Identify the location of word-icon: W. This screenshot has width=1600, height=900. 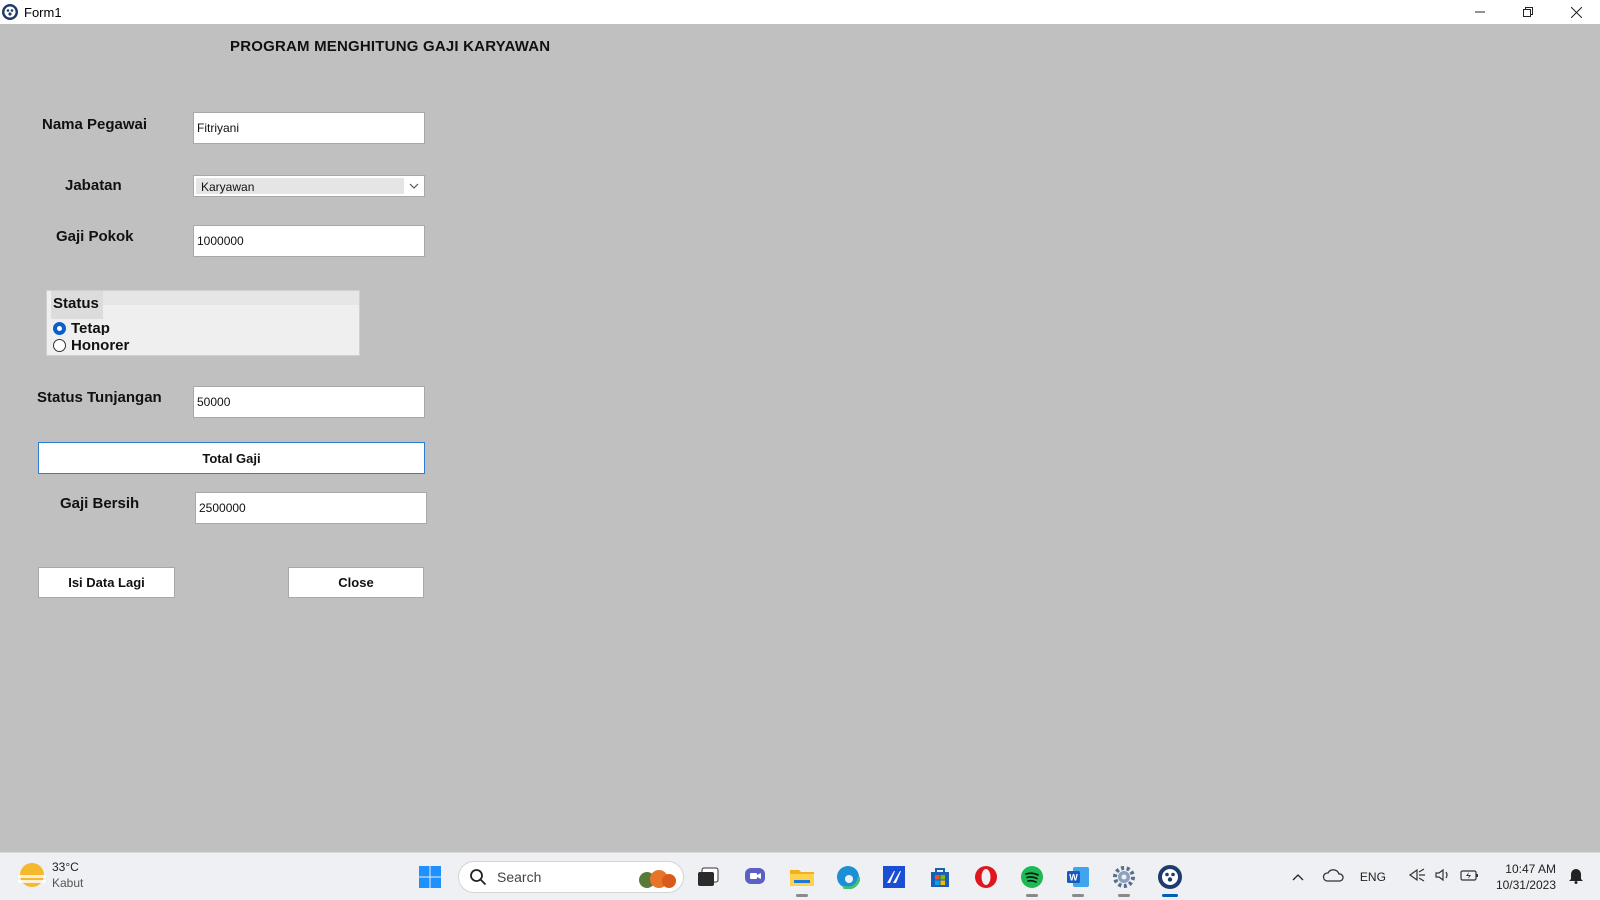
(1078, 880).